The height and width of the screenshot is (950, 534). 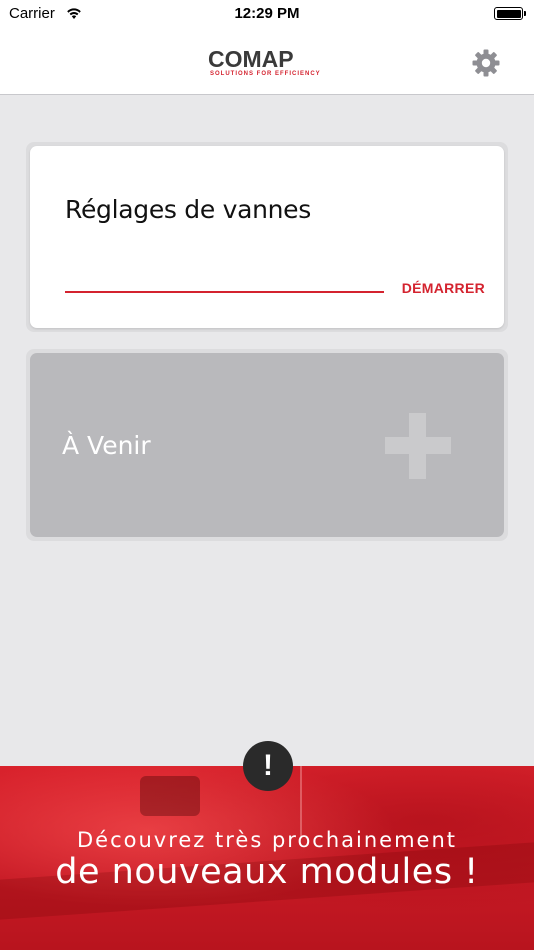 I want to click on gear-icon, so click(x=486, y=63).